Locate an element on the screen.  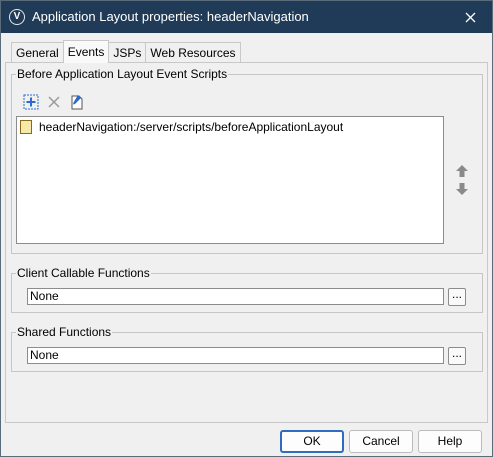
shared-functions-field: None is located at coordinates (235, 355).